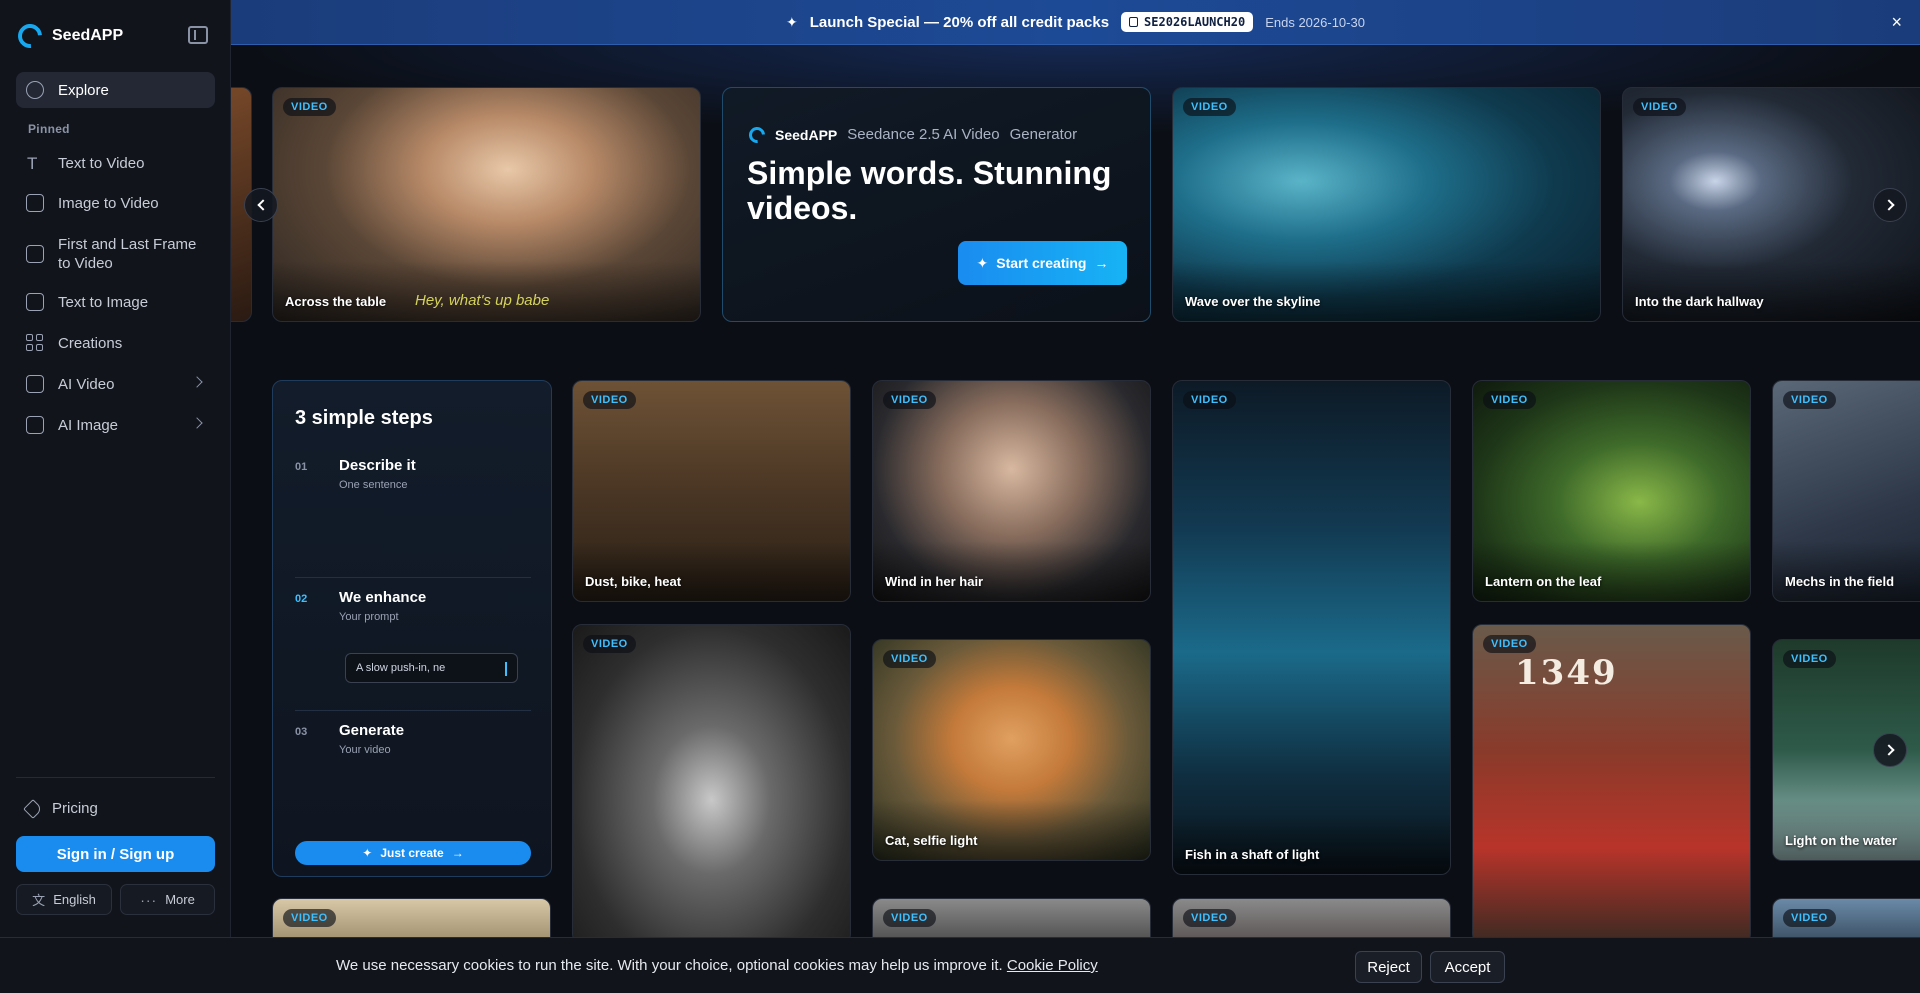  What do you see at coordinates (35, 90) in the screenshot?
I see `compass-icon` at bounding box center [35, 90].